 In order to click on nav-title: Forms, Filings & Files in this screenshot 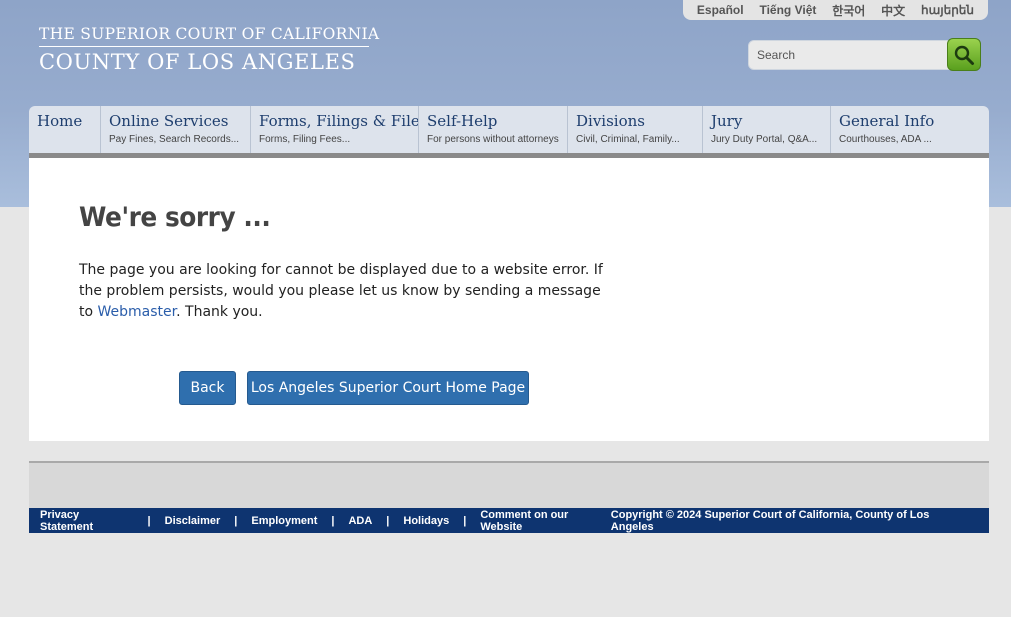, I will do `click(339, 121)`.